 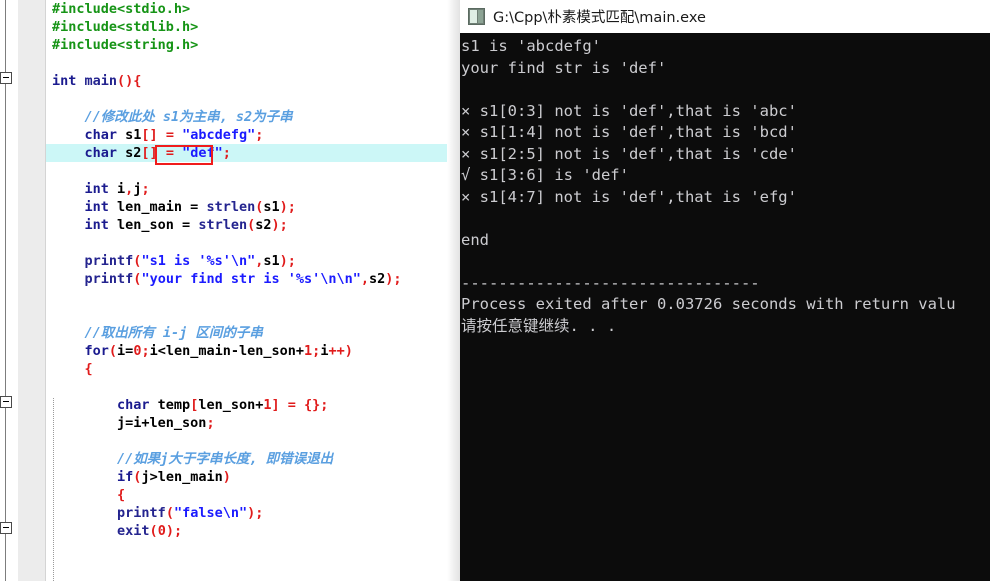 I want to click on code-line: printf("false\n");, so click(x=249, y=513).